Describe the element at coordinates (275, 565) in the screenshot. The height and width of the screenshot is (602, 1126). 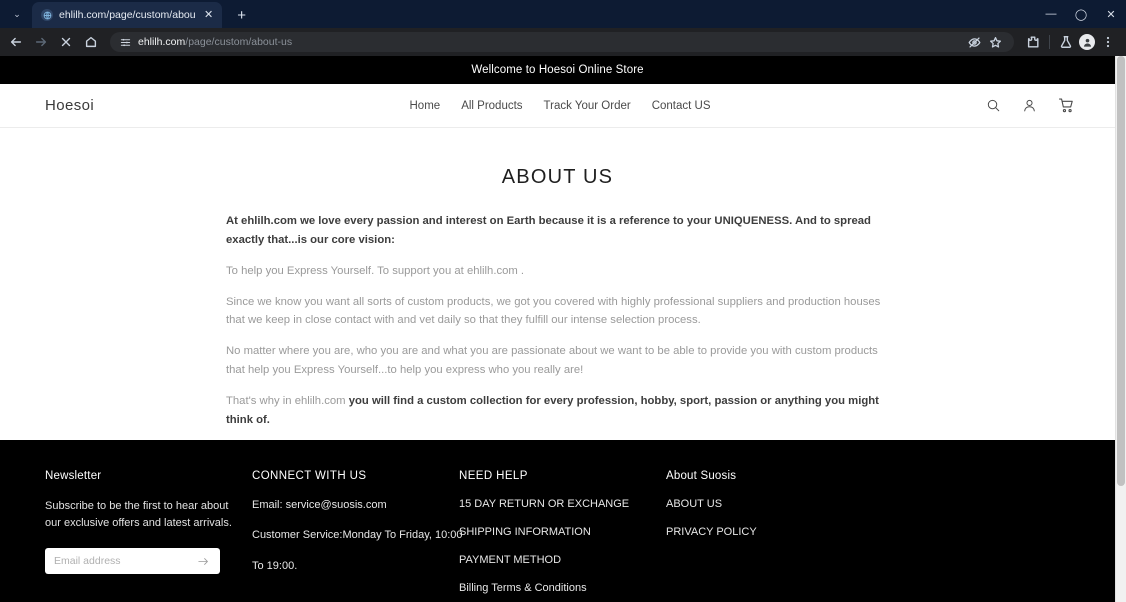
I see `connect-hours-line2: To 19:00.` at that location.